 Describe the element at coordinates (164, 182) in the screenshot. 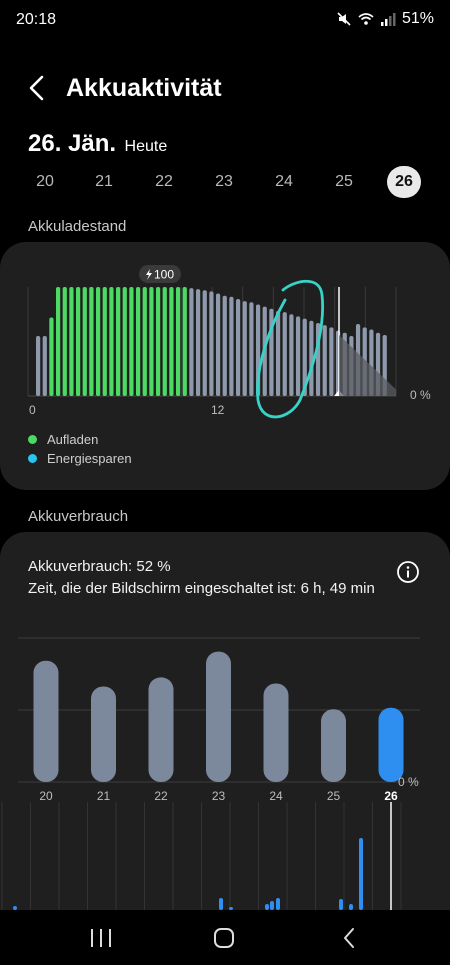

I see `day-item: 22` at that location.